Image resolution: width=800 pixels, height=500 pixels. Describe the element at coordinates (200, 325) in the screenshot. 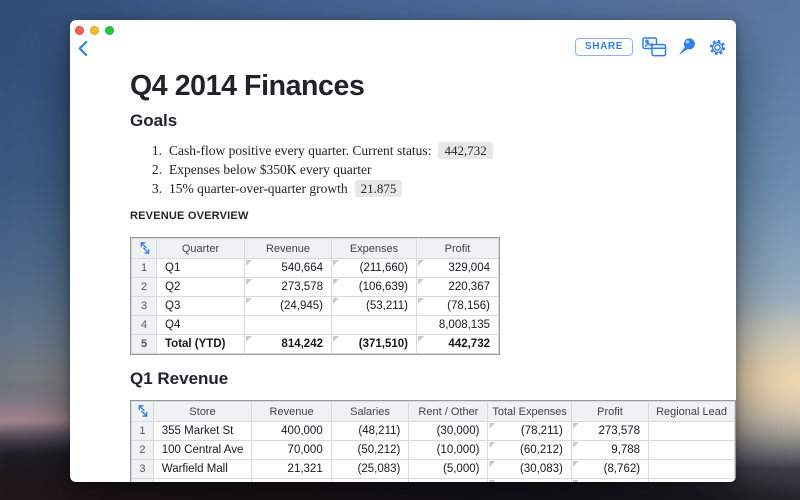

I see `table-cell: Q4` at that location.